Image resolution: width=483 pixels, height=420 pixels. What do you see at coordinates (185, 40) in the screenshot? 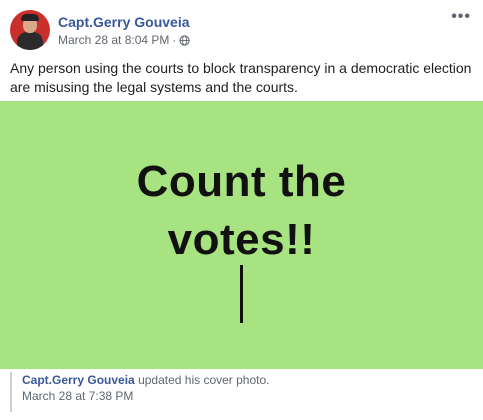
I see `globe-icon` at bounding box center [185, 40].